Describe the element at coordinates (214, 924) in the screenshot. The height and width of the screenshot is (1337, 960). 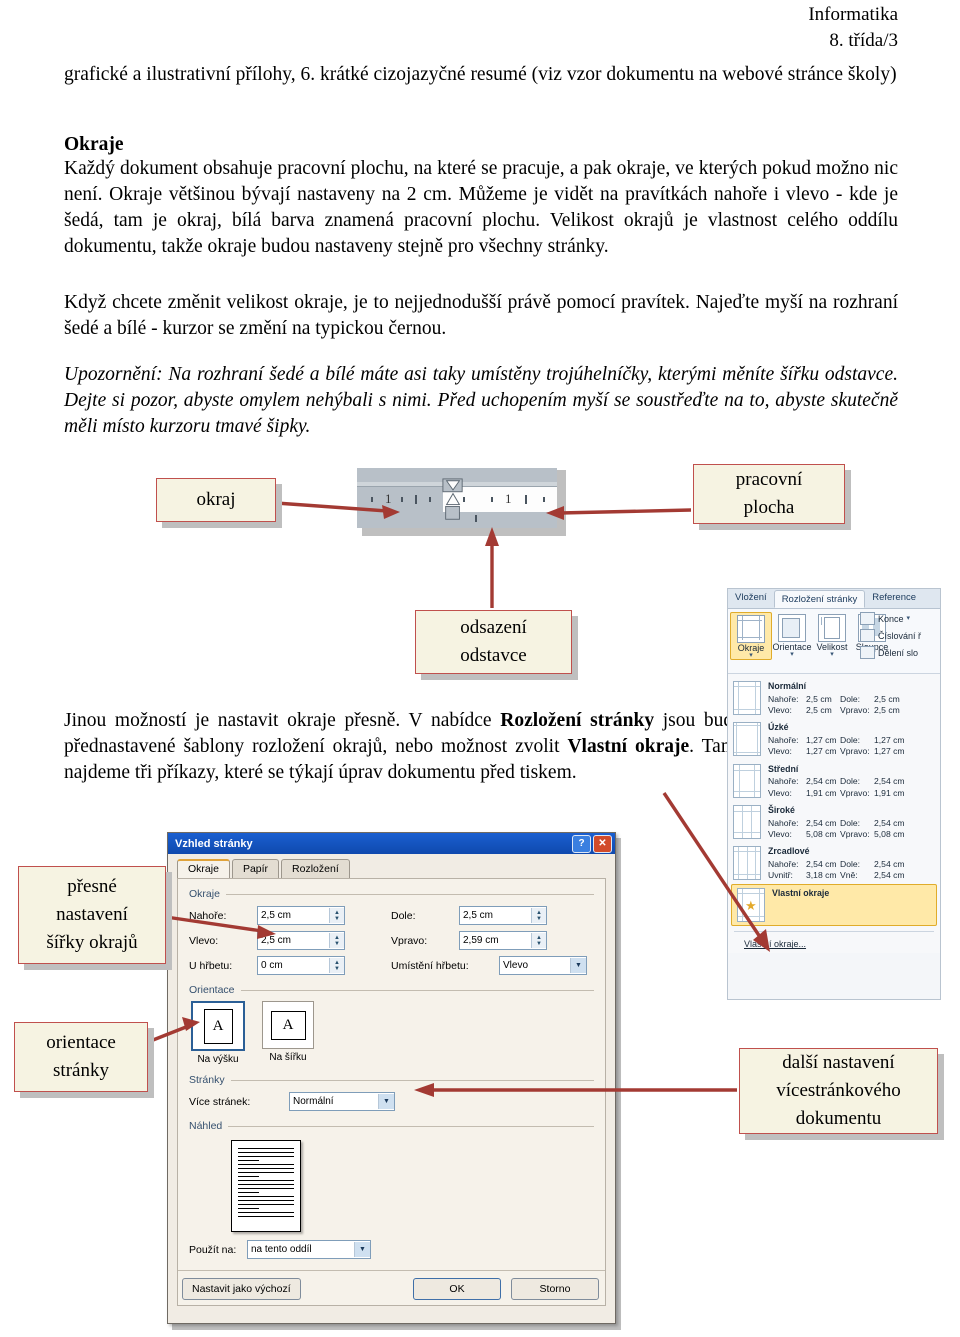
I see `arrow-presne-line` at that location.